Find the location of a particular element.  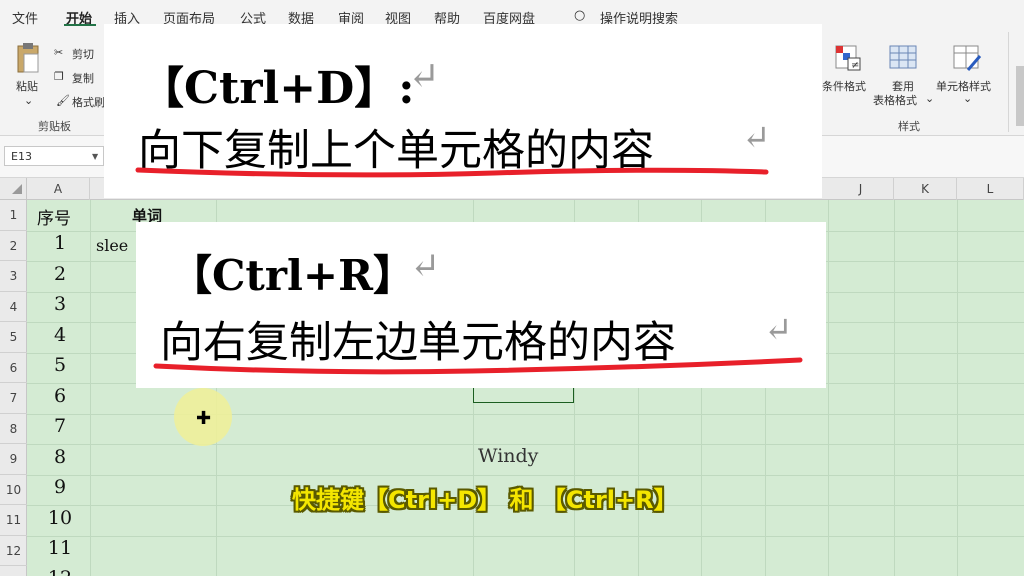

styles-group-label: 样式 is located at coordinates (909, 126).